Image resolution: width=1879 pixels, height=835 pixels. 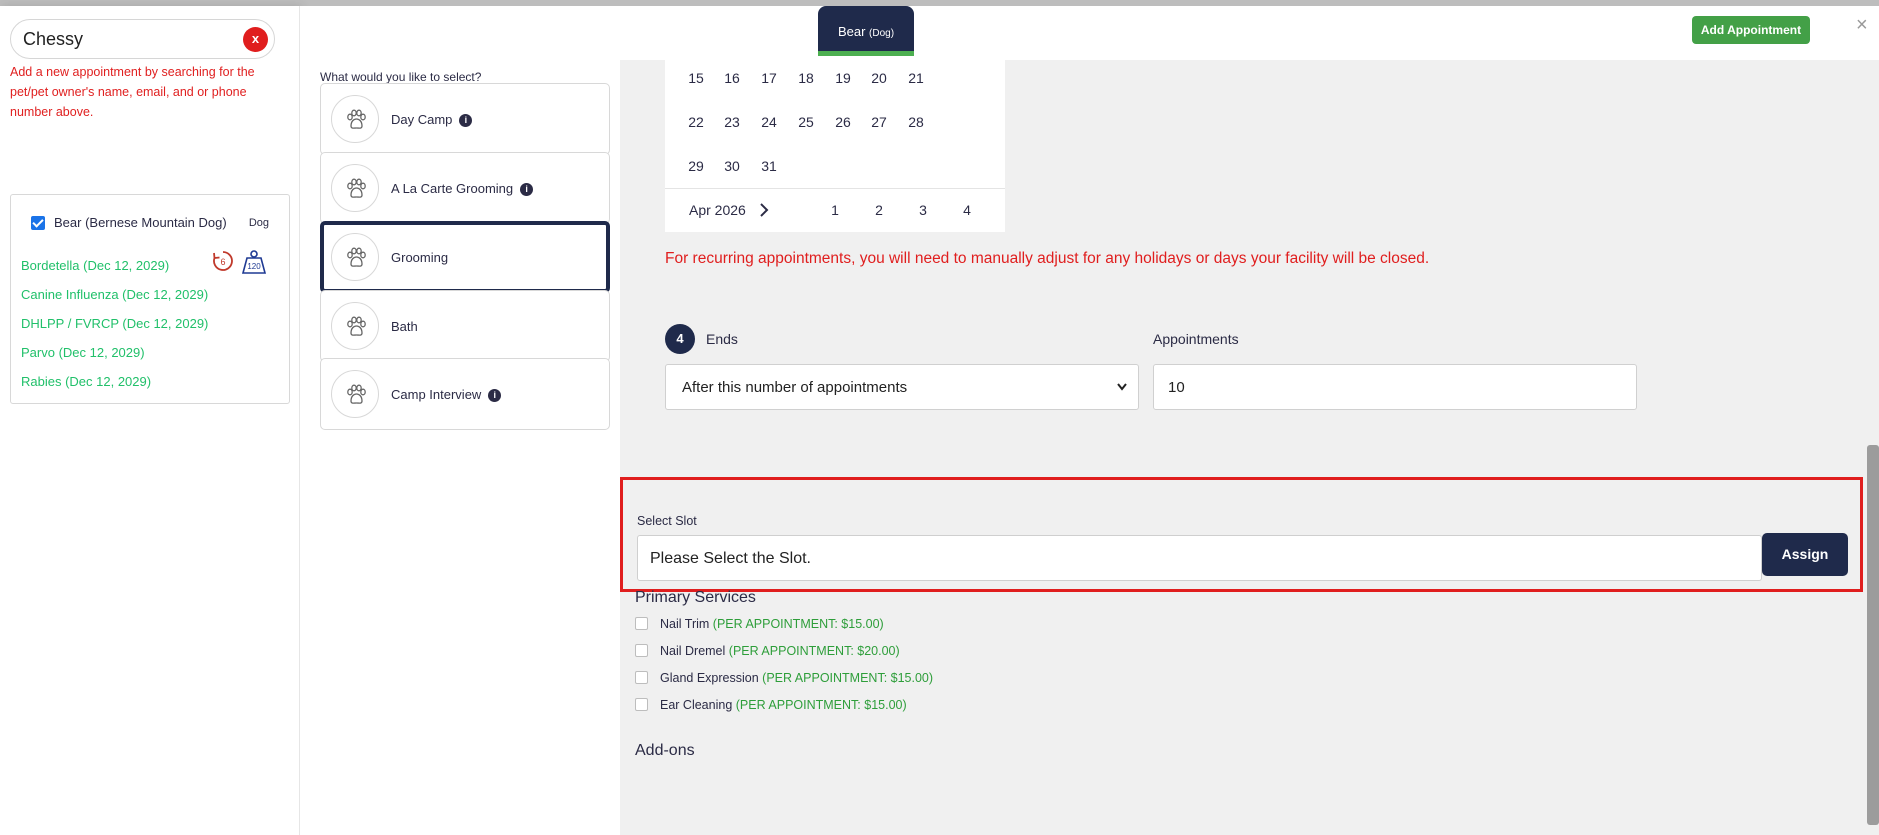 I want to click on next-month-label: Apr 2026, so click(x=717, y=210).